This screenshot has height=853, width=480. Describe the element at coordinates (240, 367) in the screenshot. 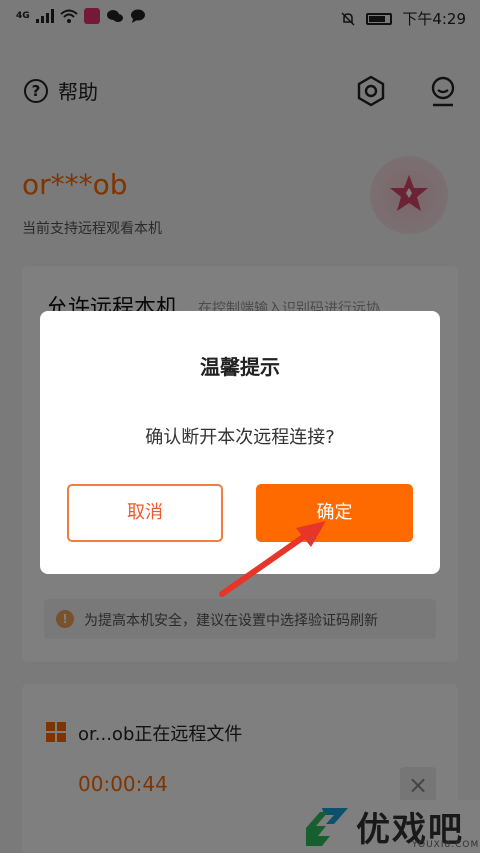

I see `dialog-title: 温馨提示` at that location.